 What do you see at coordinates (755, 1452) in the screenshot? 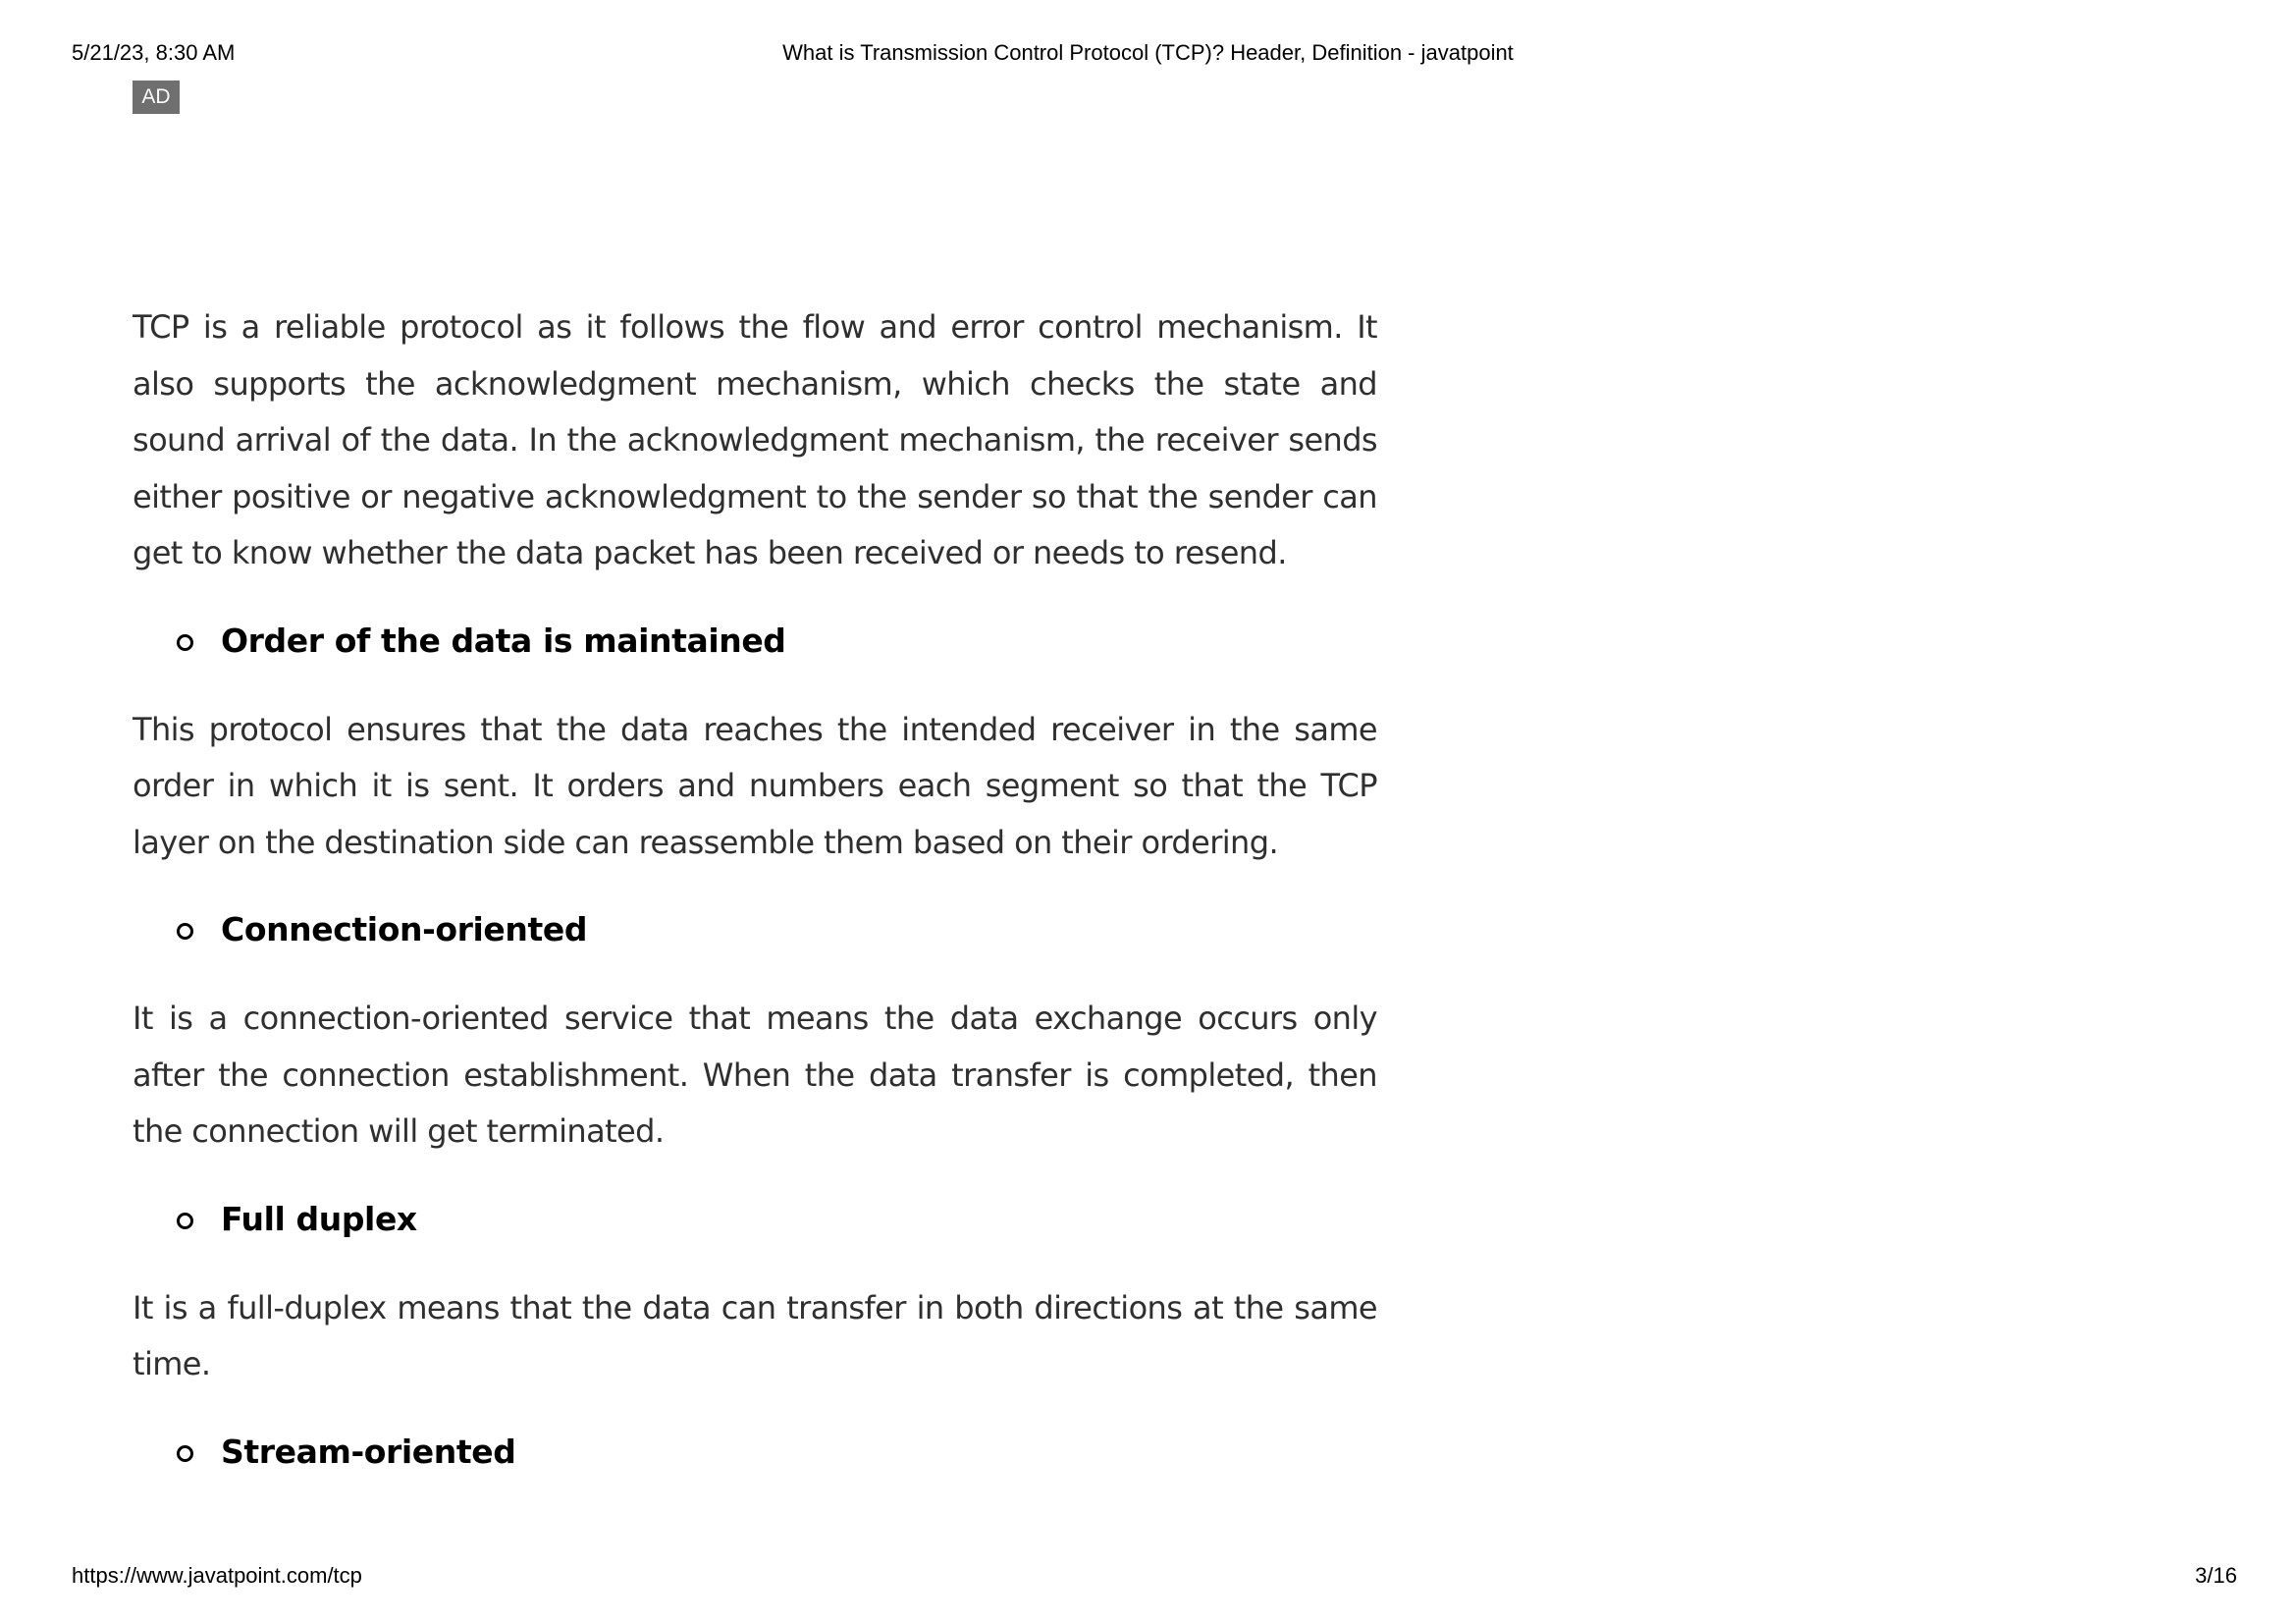
I see `heading-stream-oriented: Stream-oriented` at bounding box center [755, 1452].